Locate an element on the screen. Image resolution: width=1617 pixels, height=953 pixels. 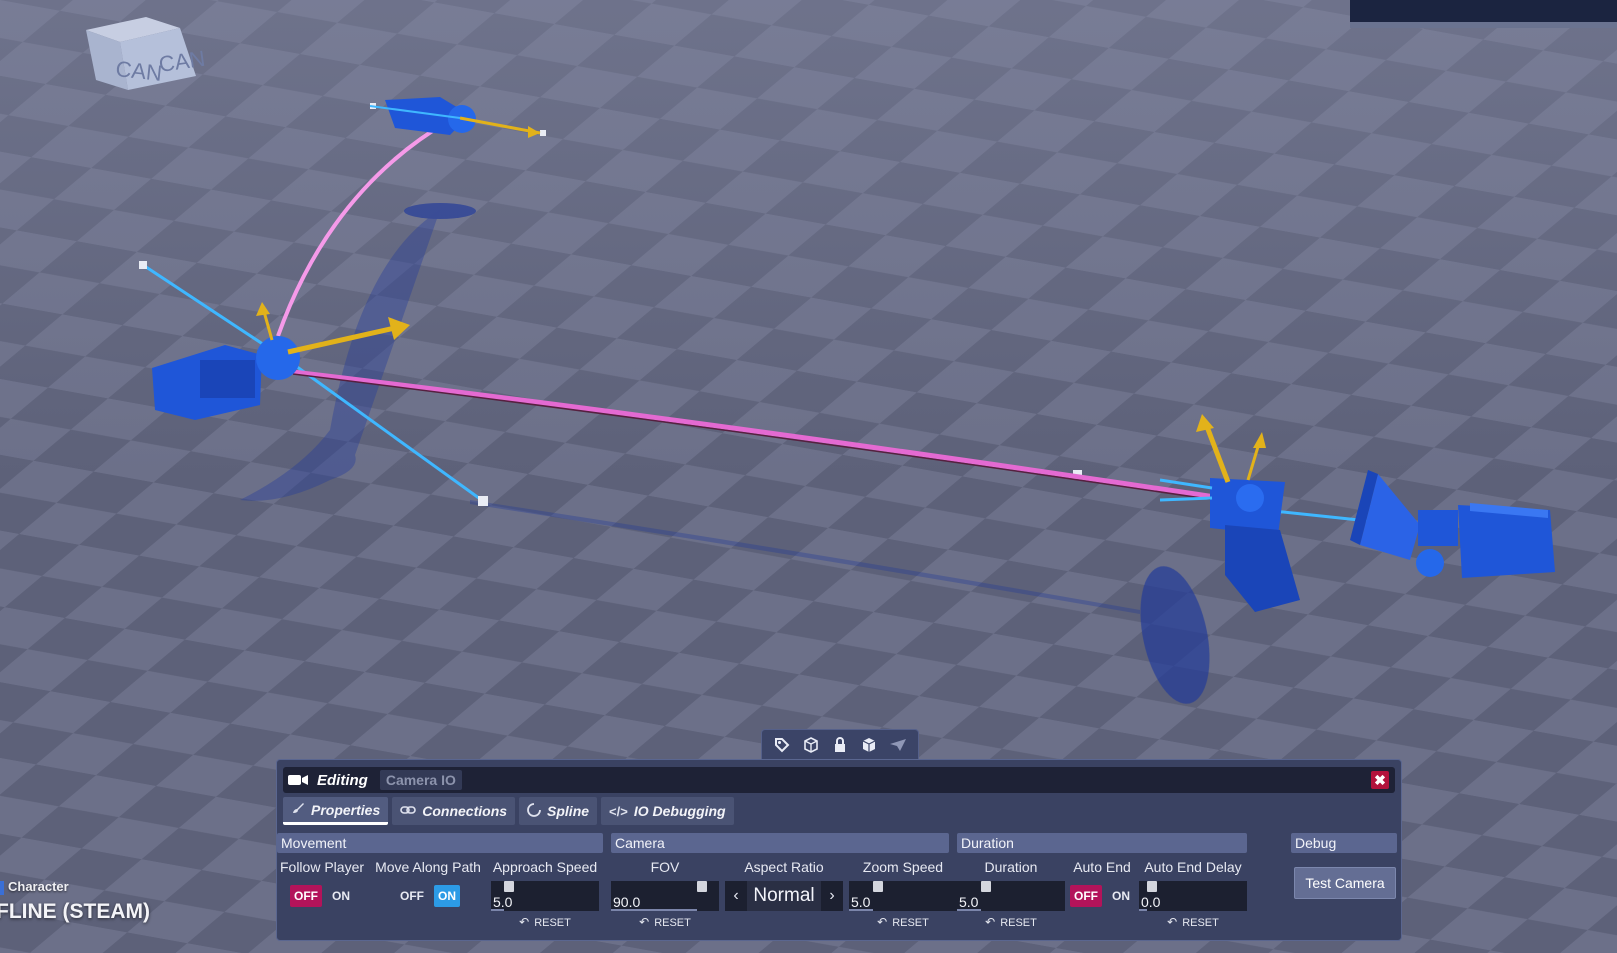
duration-slider: 5.0 is located at coordinates (1011, 896).